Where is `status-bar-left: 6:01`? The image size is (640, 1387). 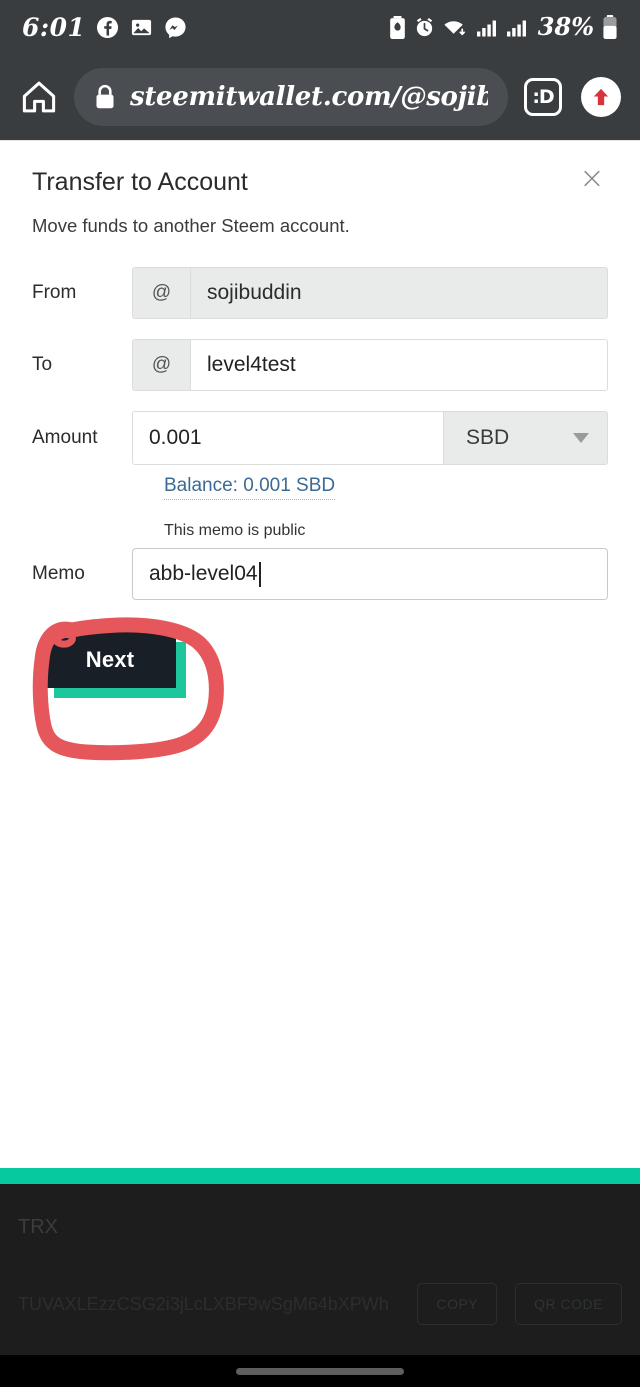 status-bar-left: 6:01 is located at coordinates (205, 27).